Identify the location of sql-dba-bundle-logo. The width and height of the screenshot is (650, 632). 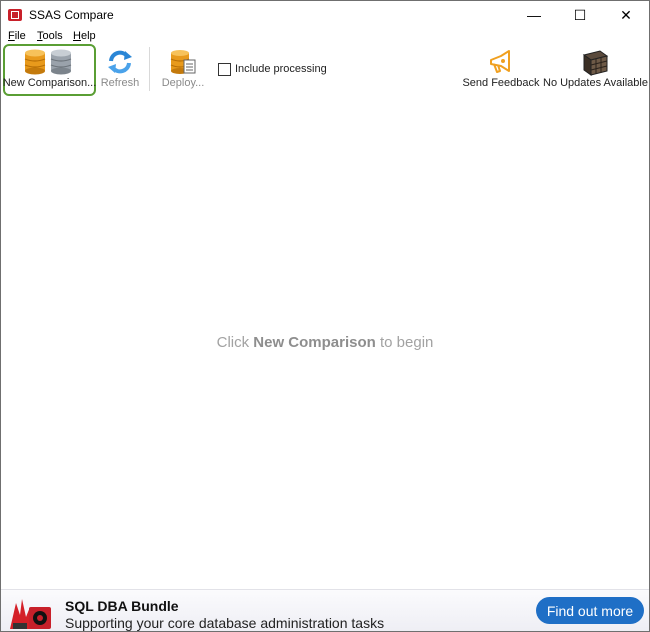
(30, 614).